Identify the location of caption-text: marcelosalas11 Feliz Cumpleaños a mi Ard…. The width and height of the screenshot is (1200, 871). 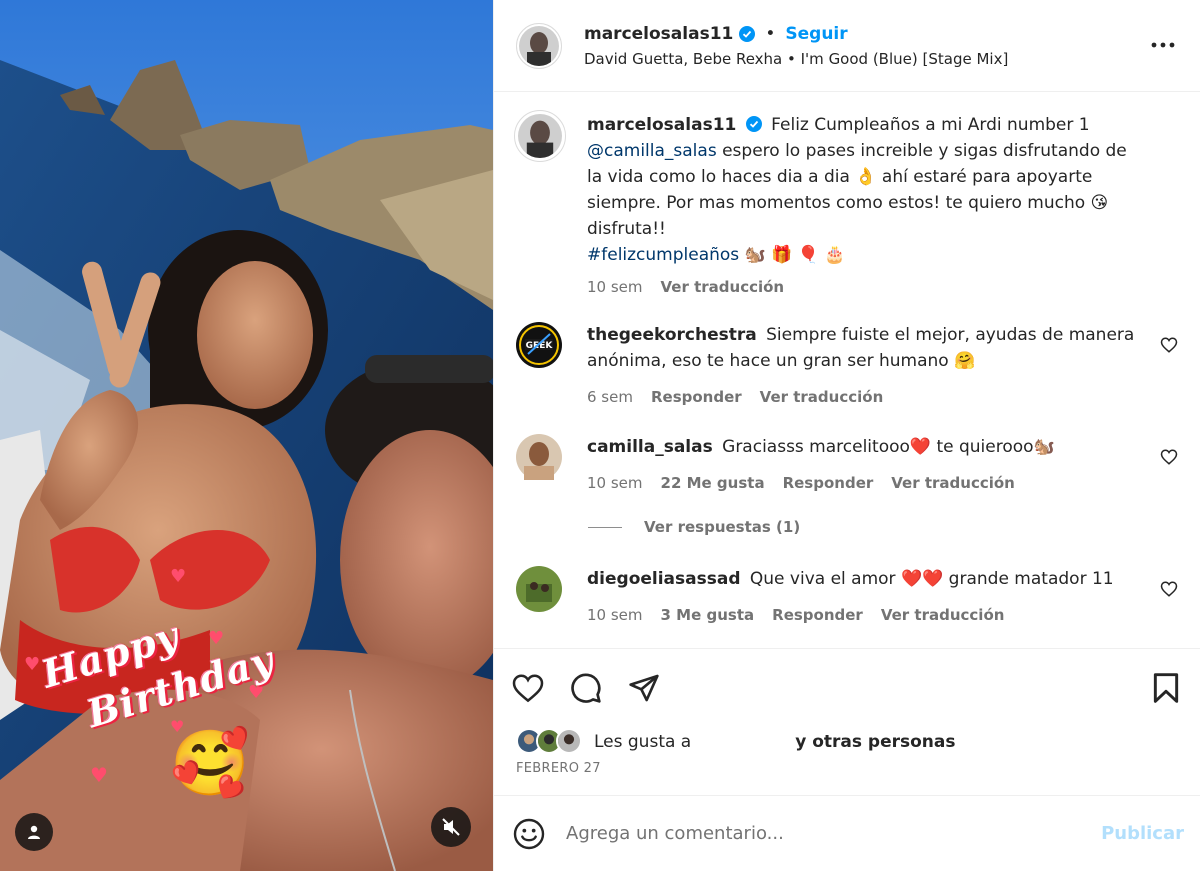
(864, 190).